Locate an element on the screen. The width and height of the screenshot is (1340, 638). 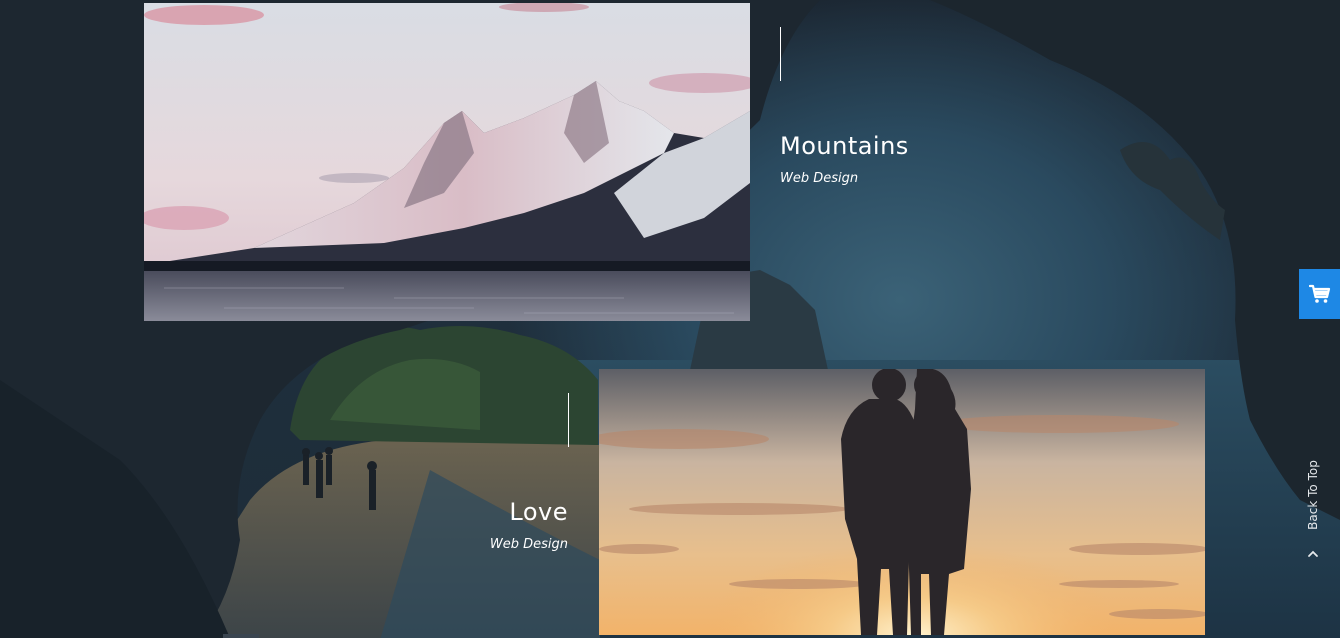
shopping-cart-icon is located at coordinates (1319, 293).